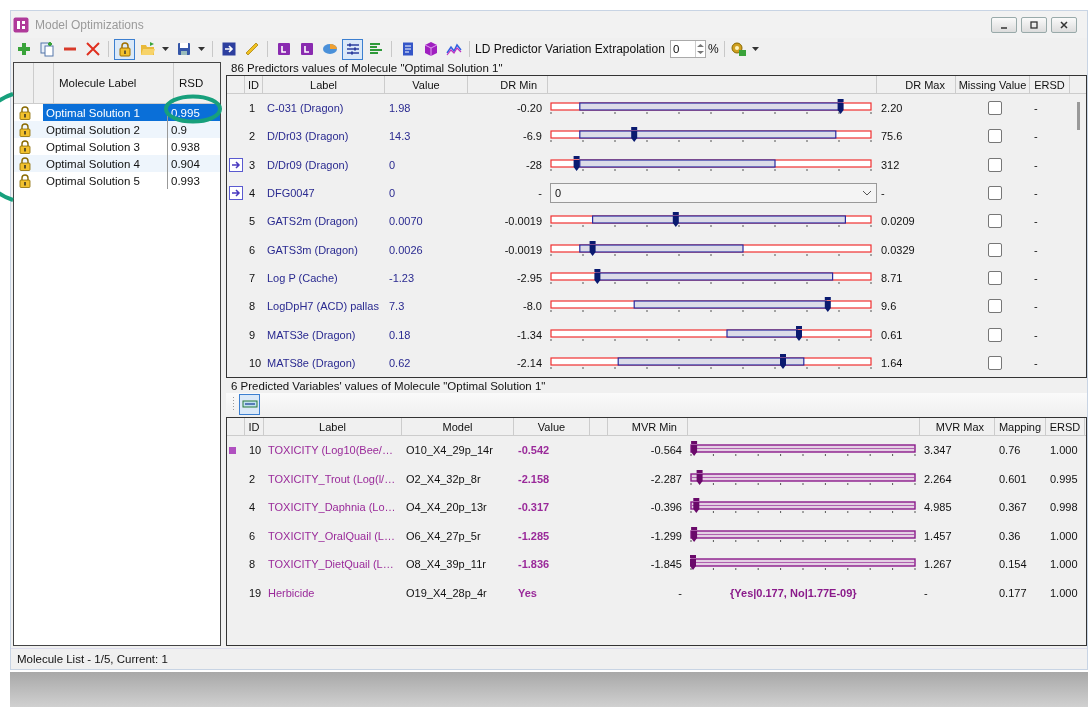 Image resolution: width=1088 pixels, height=707 pixels. Describe the element at coordinates (25, 180) in the screenshot. I see `lock-icon` at that location.